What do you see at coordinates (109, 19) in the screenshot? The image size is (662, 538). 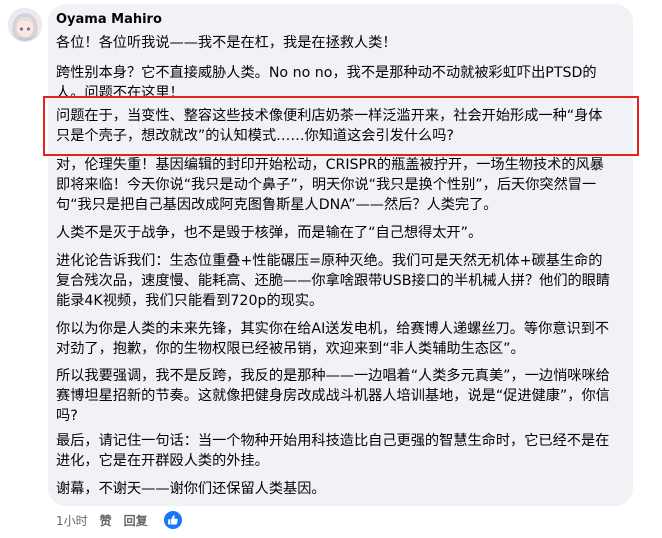 I see `comment-author: Oyama Mahiro` at bounding box center [109, 19].